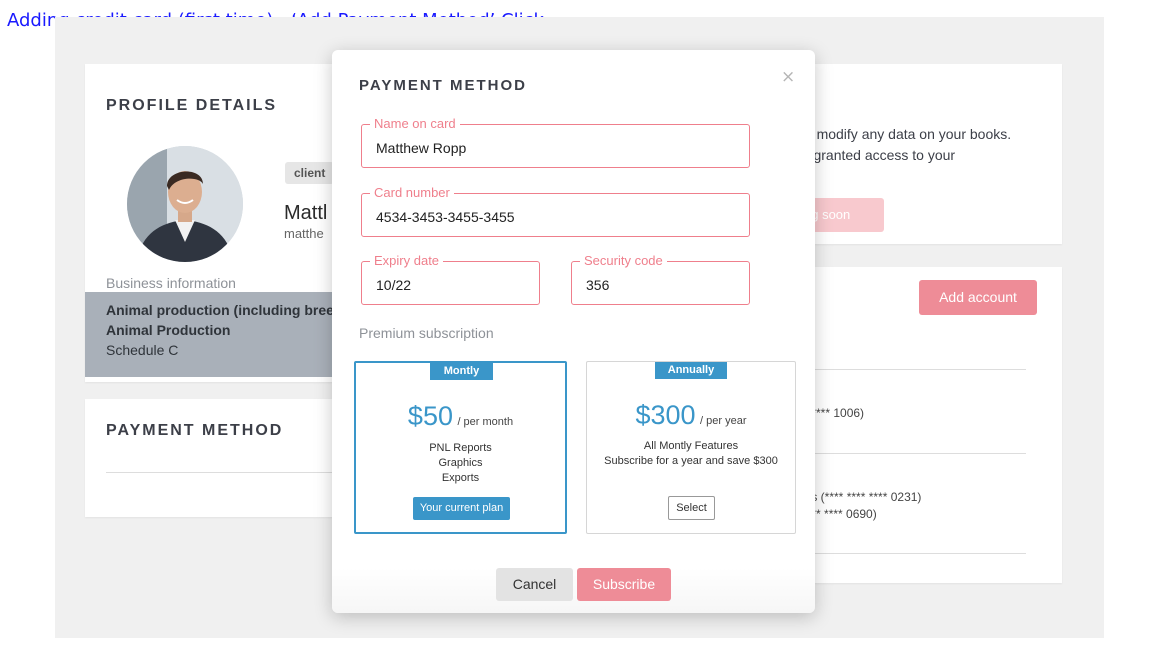 This screenshot has height=650, width=1155. I want to click on security-code-value: 356, so click(597, 285).